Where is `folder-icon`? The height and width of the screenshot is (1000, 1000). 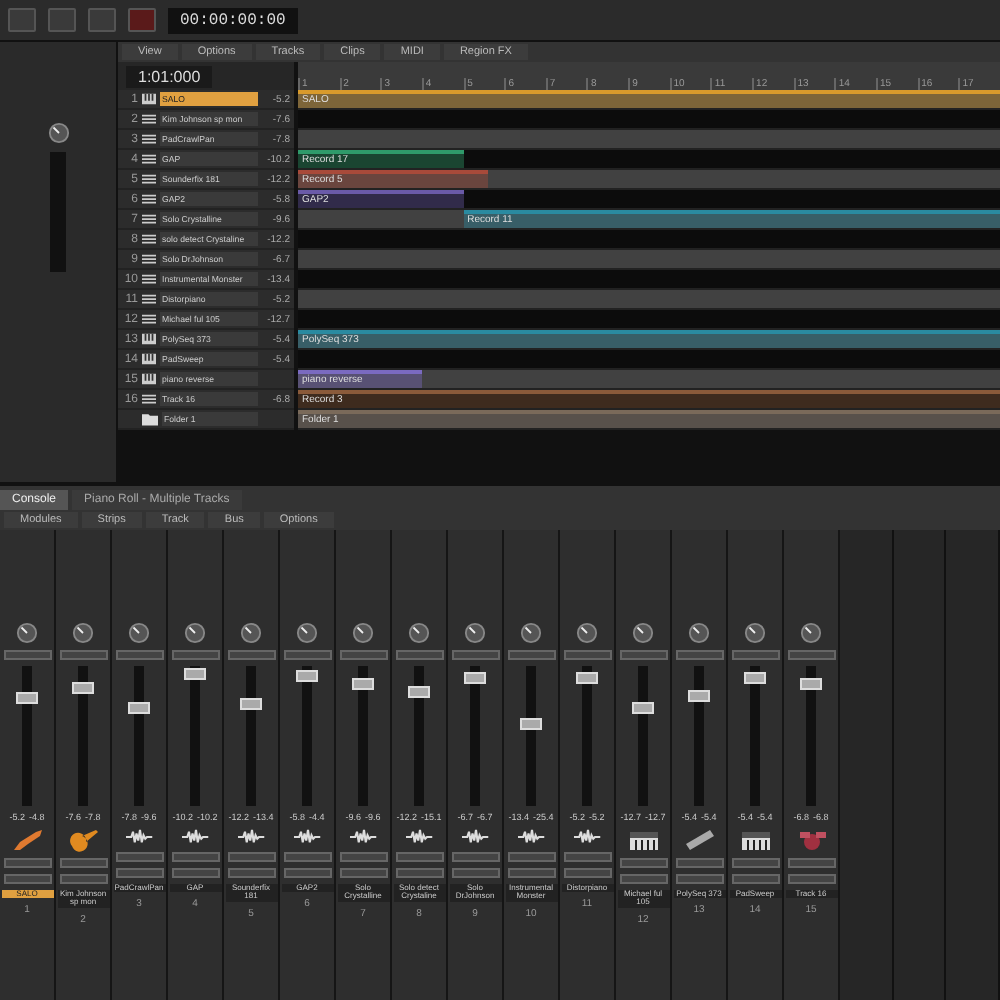
folder-icon is located at coordinates (150, 419).